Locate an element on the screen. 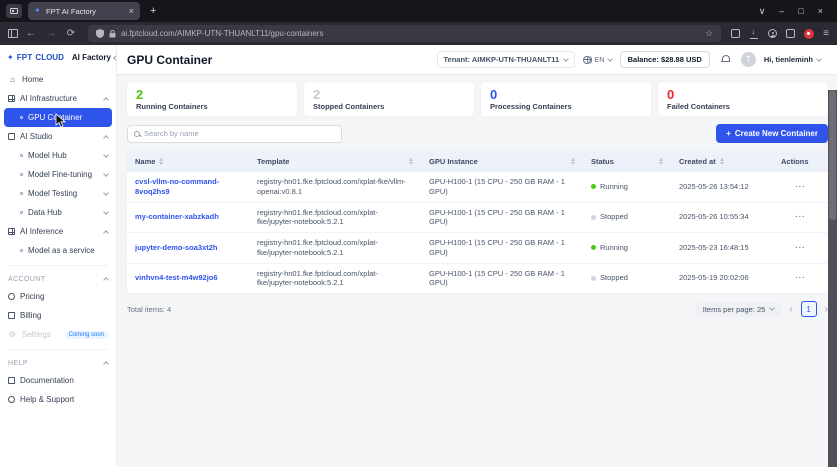 This screenshot has width=837, height=467. language-selector: EN is located at coordinates (598, 59).